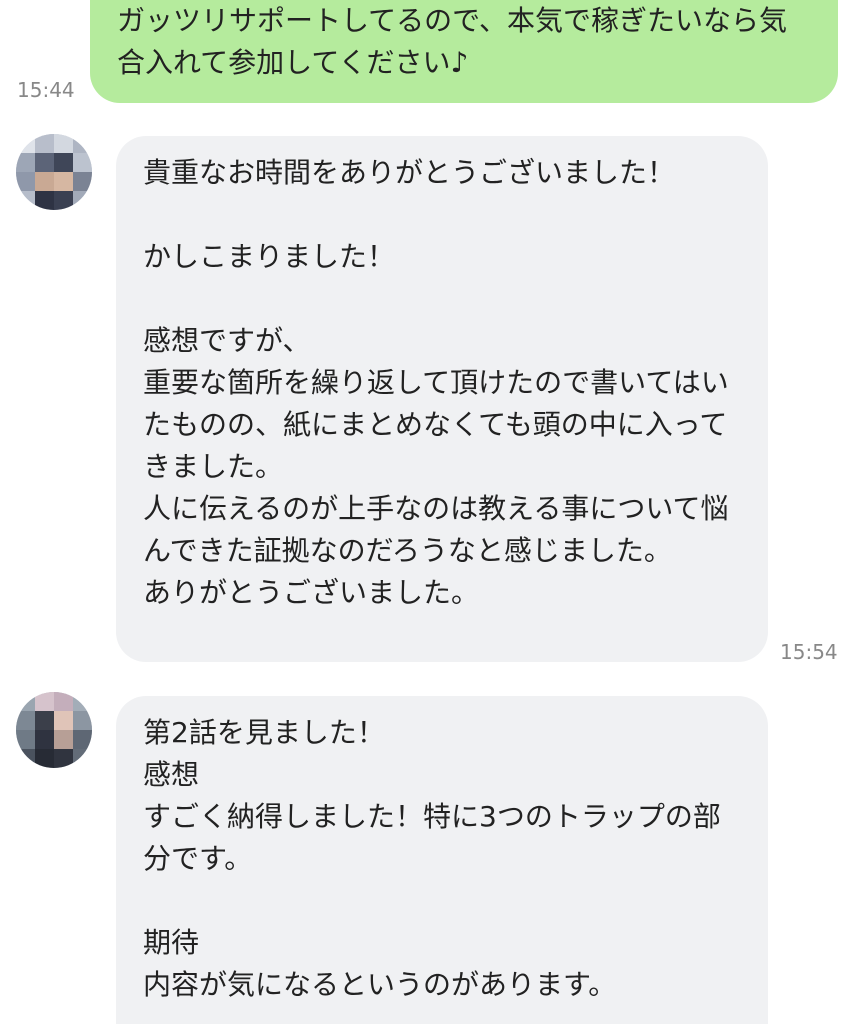  Describe the element at coordinates (809, 652) in the screenshot. I see `message-timestamp: 15:54` at that location.